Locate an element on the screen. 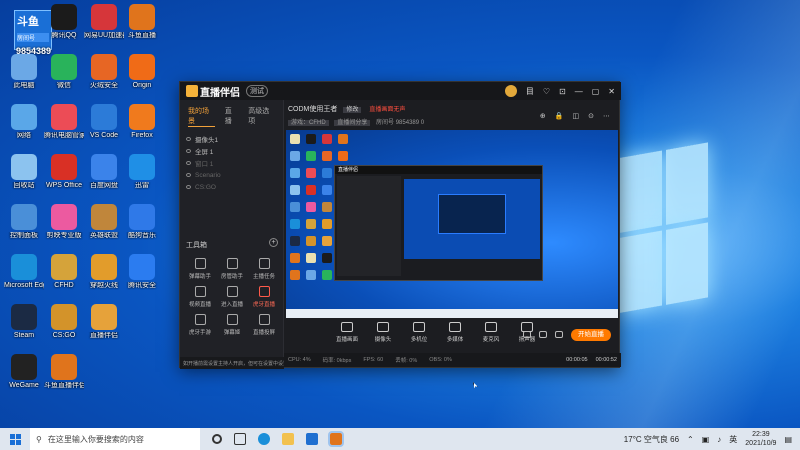 This screenshot has width=800, height=450. beta-badge: 测试 is located at coordinates (257, 91).